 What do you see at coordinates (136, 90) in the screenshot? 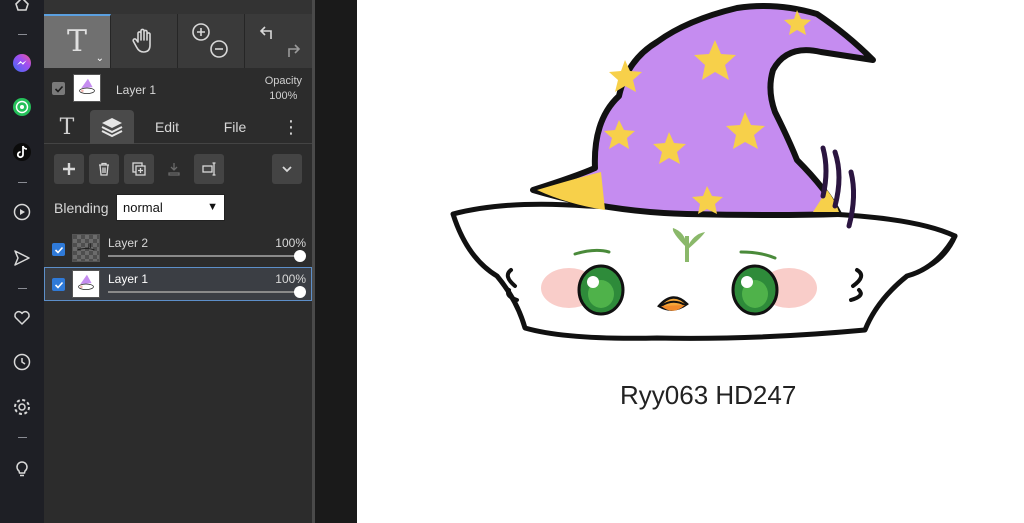
I see `current-layer-name: Layer 1` at bounding box center [136, 90].